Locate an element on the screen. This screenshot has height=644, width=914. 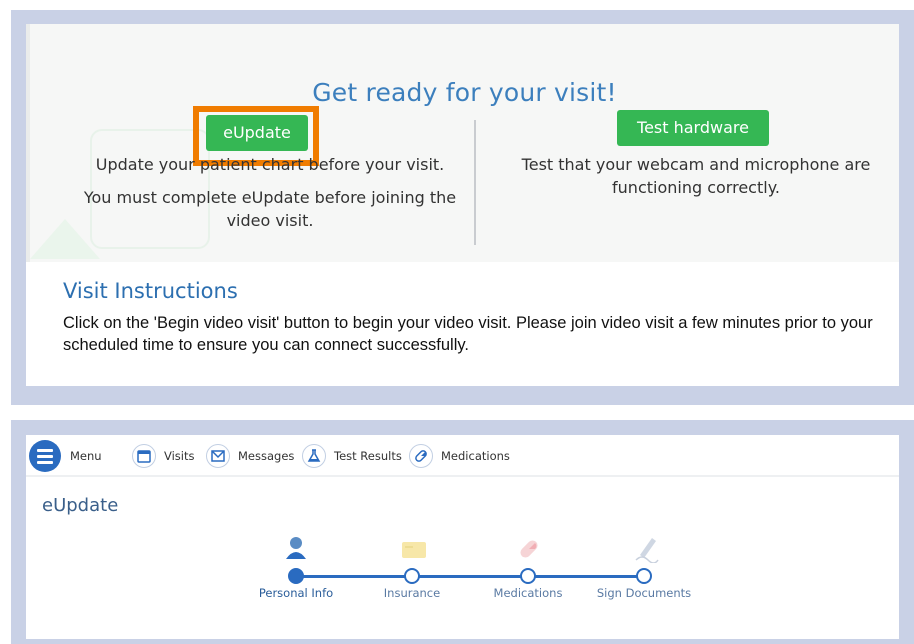
nav-item-medications: Medications is located at coordinates (459, 456).